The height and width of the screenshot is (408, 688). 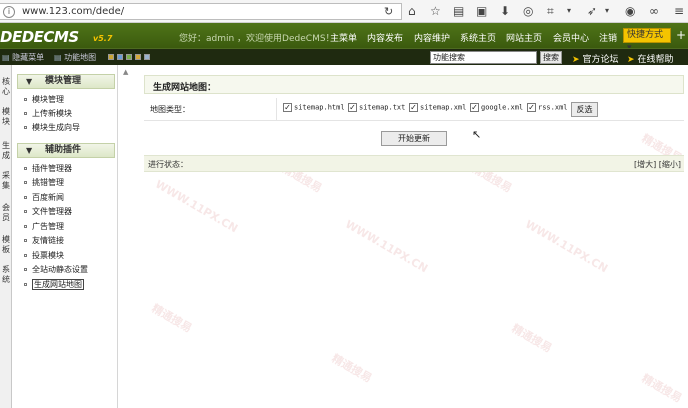 What do you see at coordinates (6, 275) in the screenshot?
I see `tab-system: 系统` at bounding box center [6, 275].